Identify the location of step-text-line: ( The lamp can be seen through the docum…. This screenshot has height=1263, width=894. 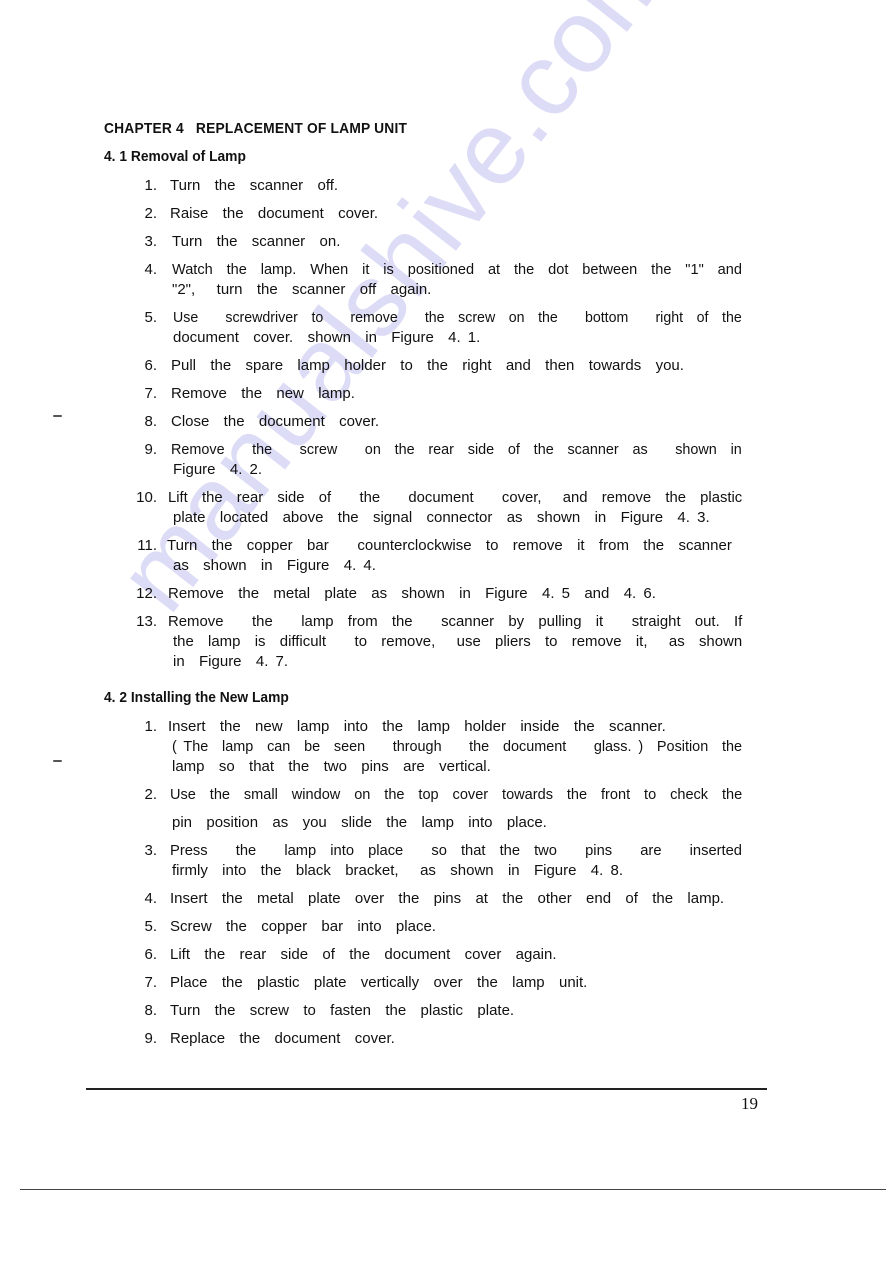
(457, 746).